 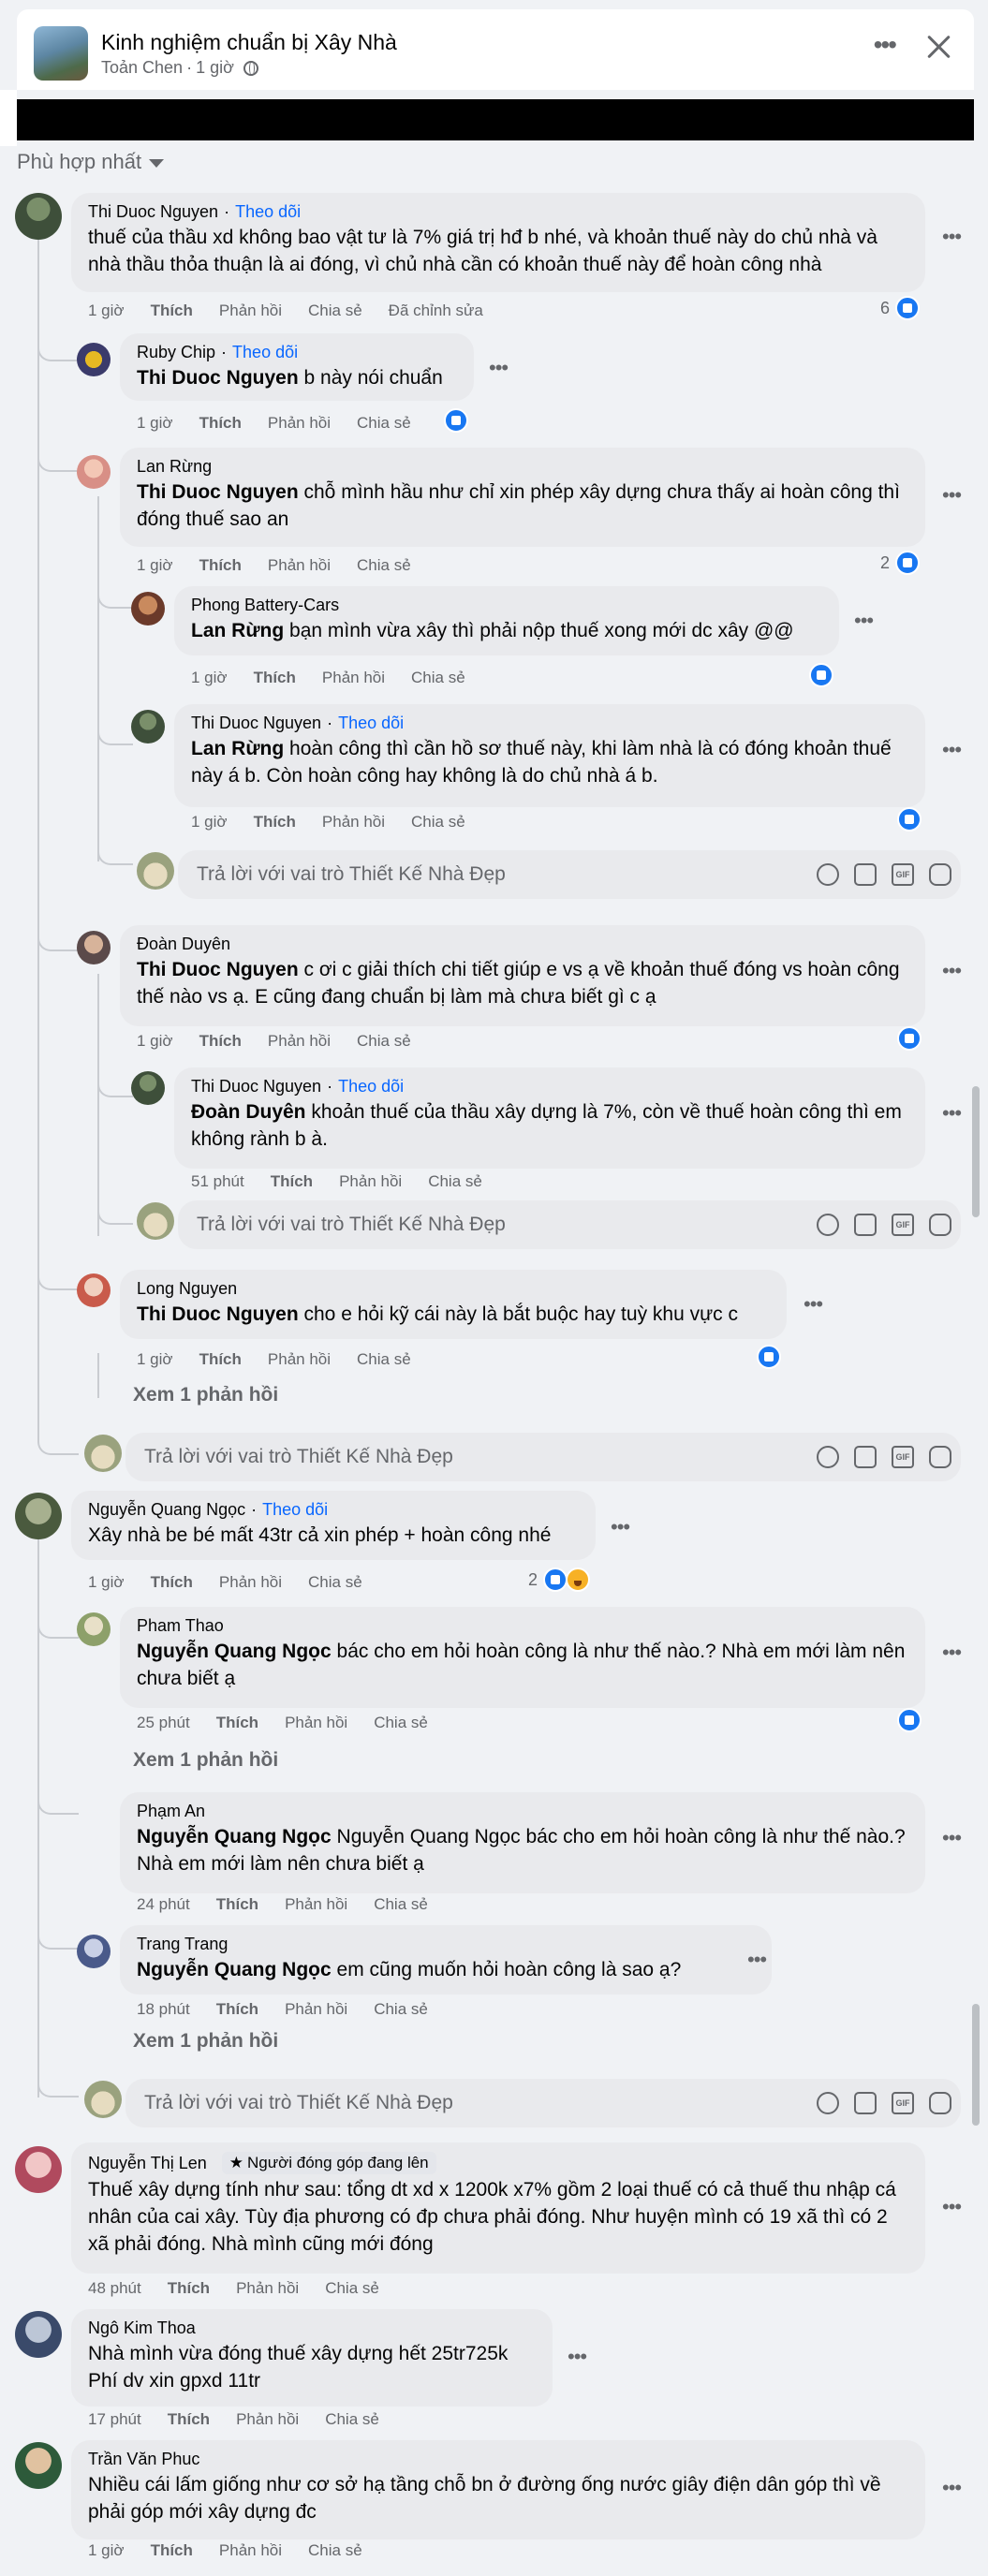 What do you see at coordinates (163, 2009) in the screenshot?
I see `comment-time: 18 phút` at bounding box center [163, 2009].